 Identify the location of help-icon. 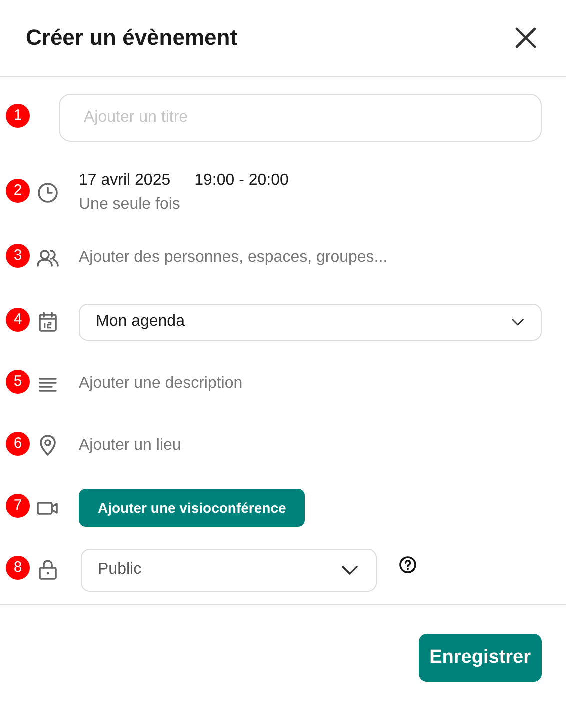
(408, 565).